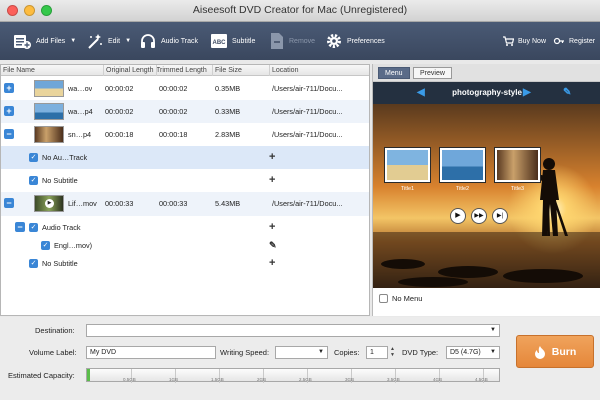  What do you see at coordinates (52, 70) in the screenshot?
I see `col-file-name: File Name` at bounding box center [52, 70].